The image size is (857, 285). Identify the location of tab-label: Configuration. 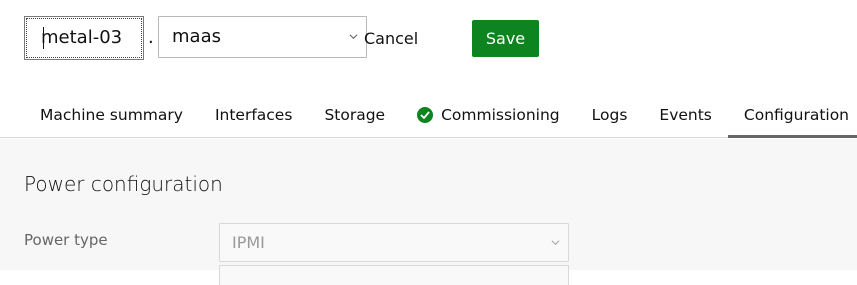
(796, 115).